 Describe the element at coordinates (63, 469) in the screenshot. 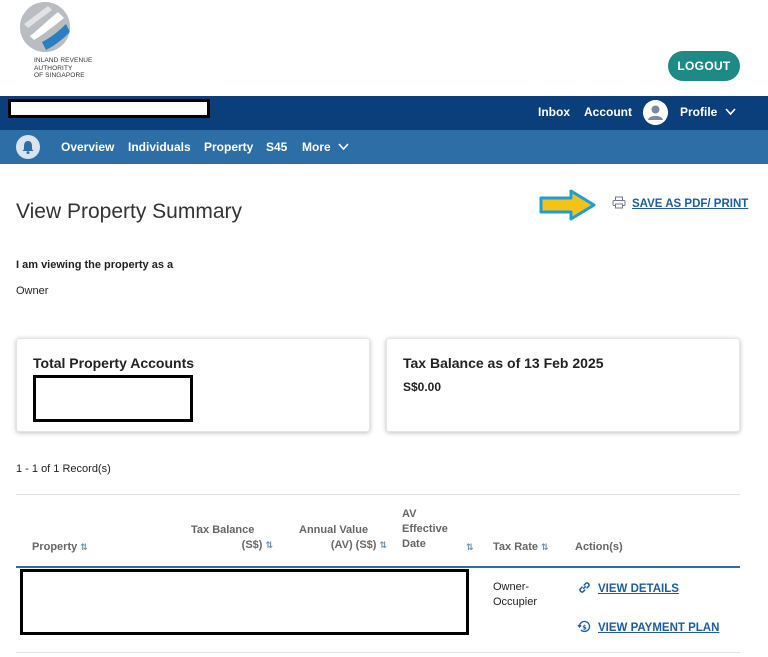

I see `record-count: 1 - 1 of 1 Record(s)` at that location.